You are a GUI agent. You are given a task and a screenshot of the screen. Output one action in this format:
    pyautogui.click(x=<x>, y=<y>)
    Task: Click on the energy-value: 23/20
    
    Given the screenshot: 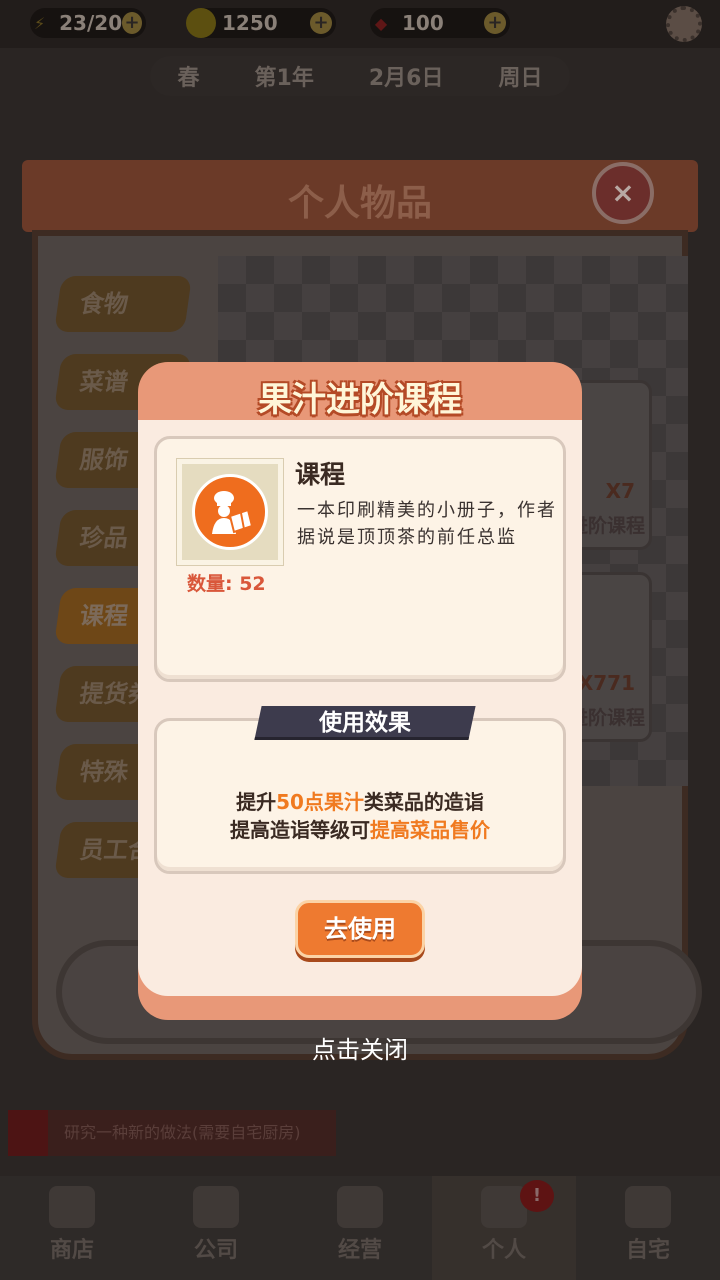 What is the action you would take?
    pyautogui.click(x=91, y=23)
    